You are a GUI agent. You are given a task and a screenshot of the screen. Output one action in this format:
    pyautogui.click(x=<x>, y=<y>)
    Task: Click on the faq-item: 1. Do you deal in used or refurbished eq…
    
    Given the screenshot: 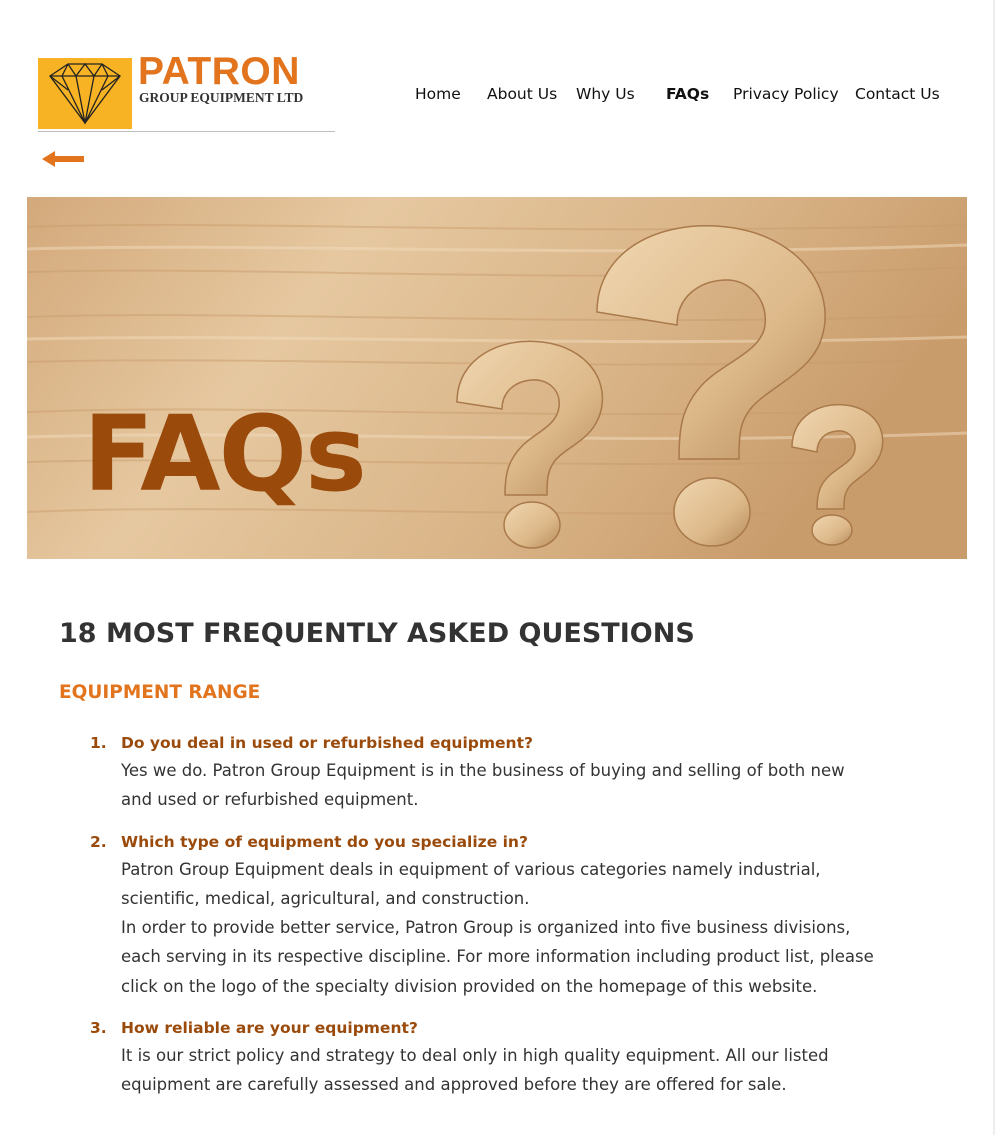 What is the action you would take?
    pyautogui.click(x=485, y=772)
    